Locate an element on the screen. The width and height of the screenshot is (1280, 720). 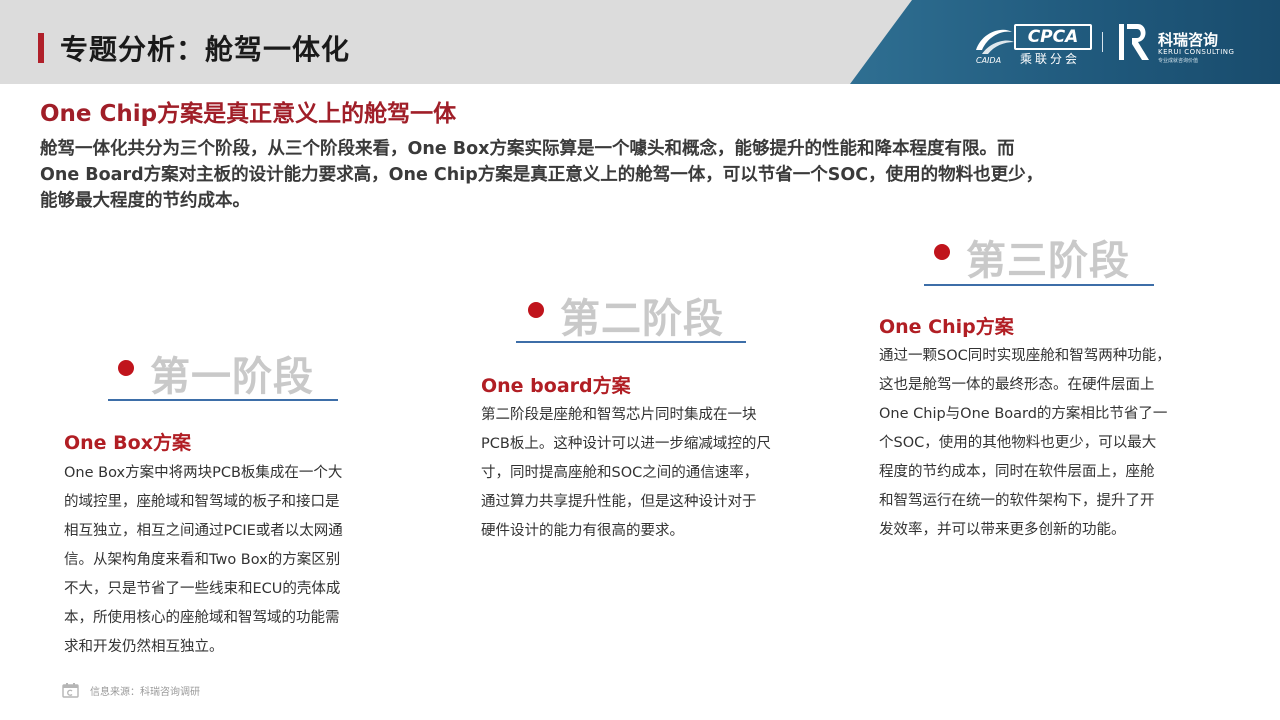
body-line: 通过算力共享提升性能，但是这种设计对于 is located at coordinates (619, 502).